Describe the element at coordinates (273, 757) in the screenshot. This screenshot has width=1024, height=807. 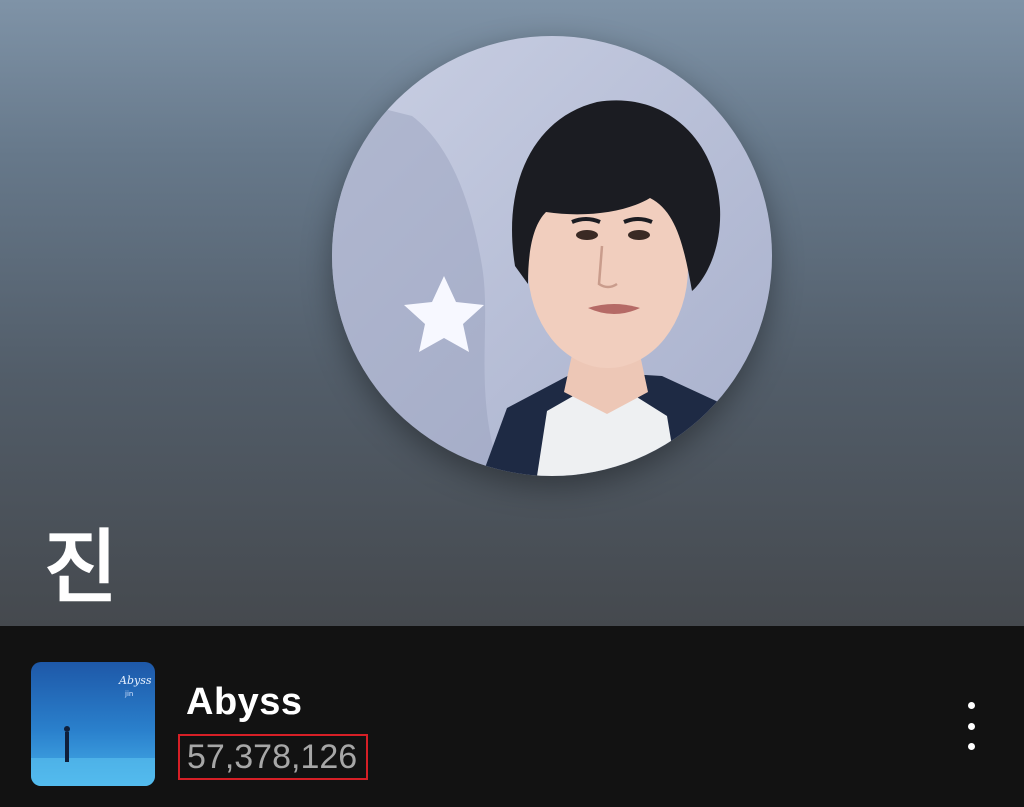
I see `play-count: 57,378,126` at that location.